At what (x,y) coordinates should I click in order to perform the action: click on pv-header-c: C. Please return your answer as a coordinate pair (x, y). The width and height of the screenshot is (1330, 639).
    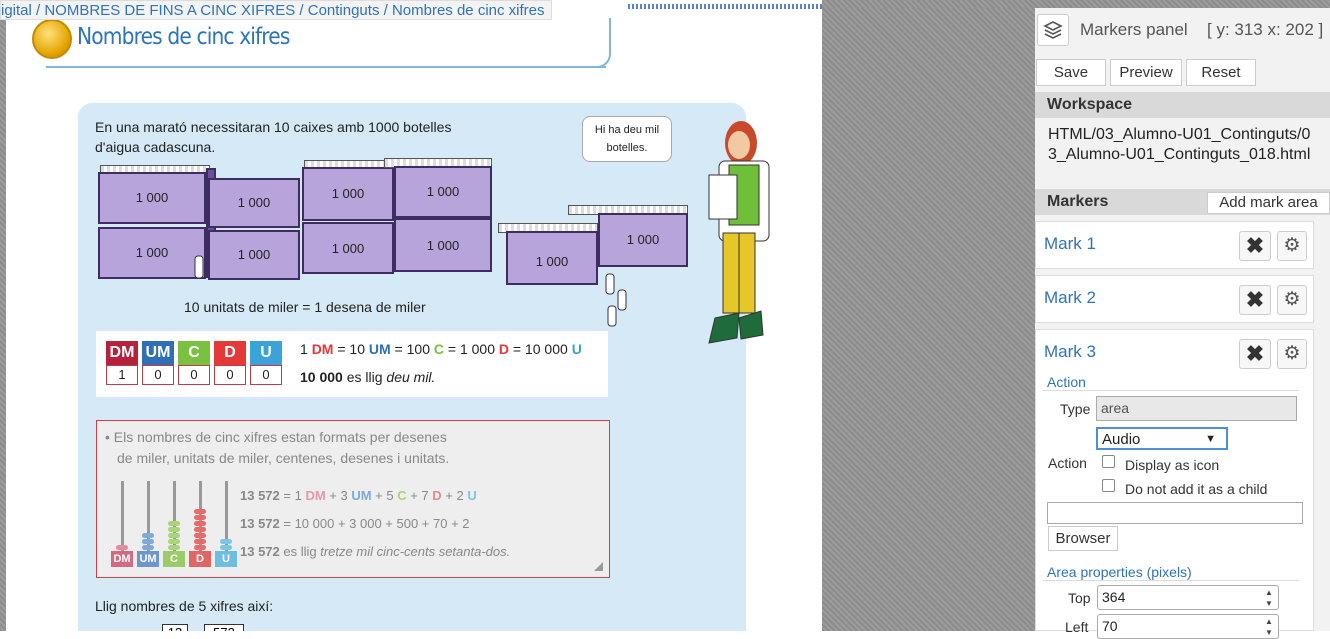
    Looking at the image, I should click on (194, 353).